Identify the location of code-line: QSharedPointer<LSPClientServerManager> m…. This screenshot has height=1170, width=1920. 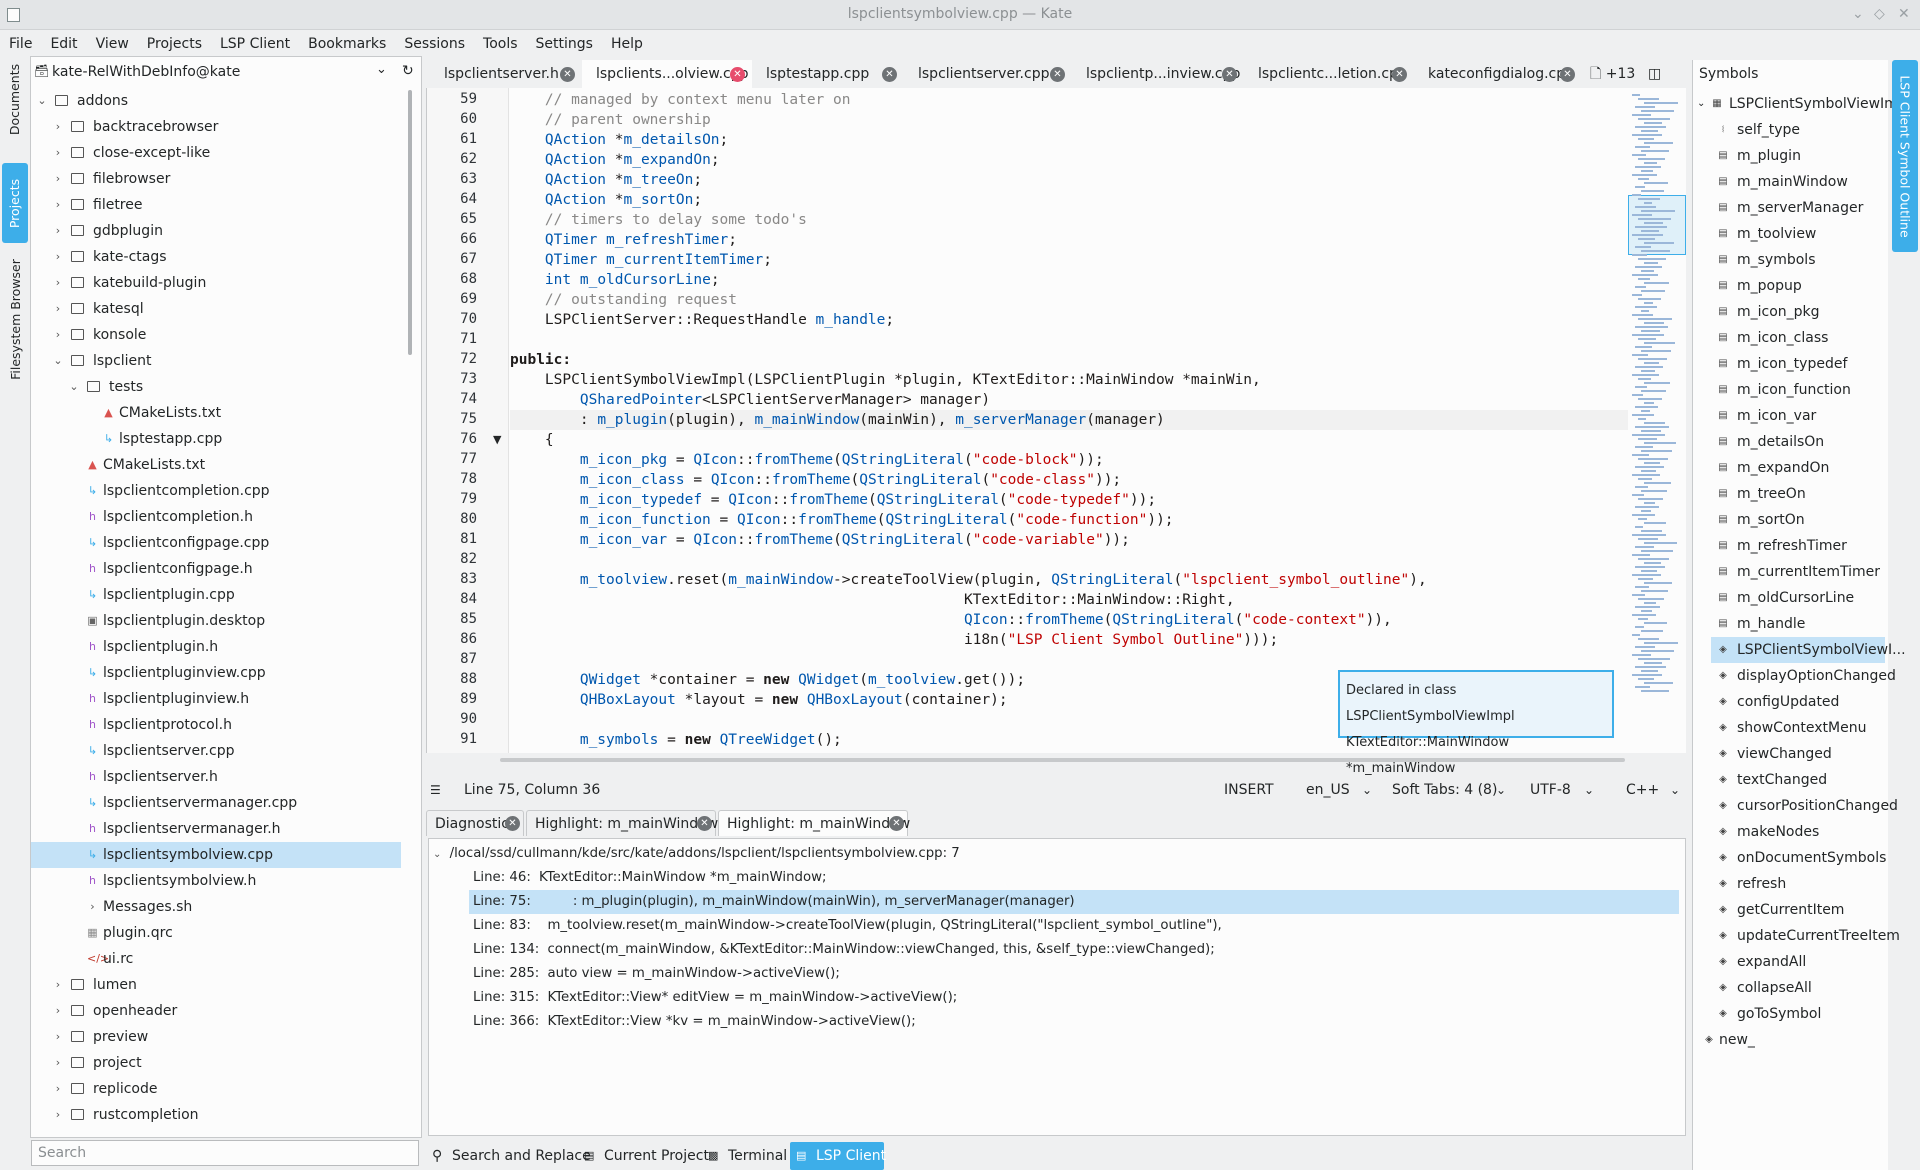
(750, 400).